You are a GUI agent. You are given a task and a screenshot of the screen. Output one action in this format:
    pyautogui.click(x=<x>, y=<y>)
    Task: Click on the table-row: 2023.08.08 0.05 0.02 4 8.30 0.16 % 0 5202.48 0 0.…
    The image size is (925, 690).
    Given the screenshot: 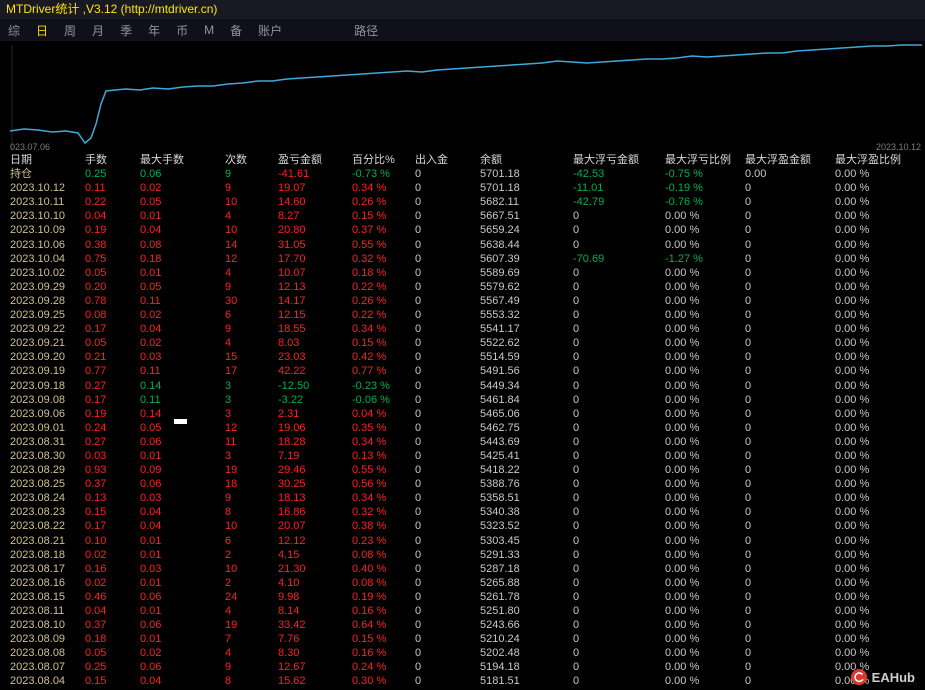 What is the action you would take?
    pyautogui.click(x=462, y=653)
    